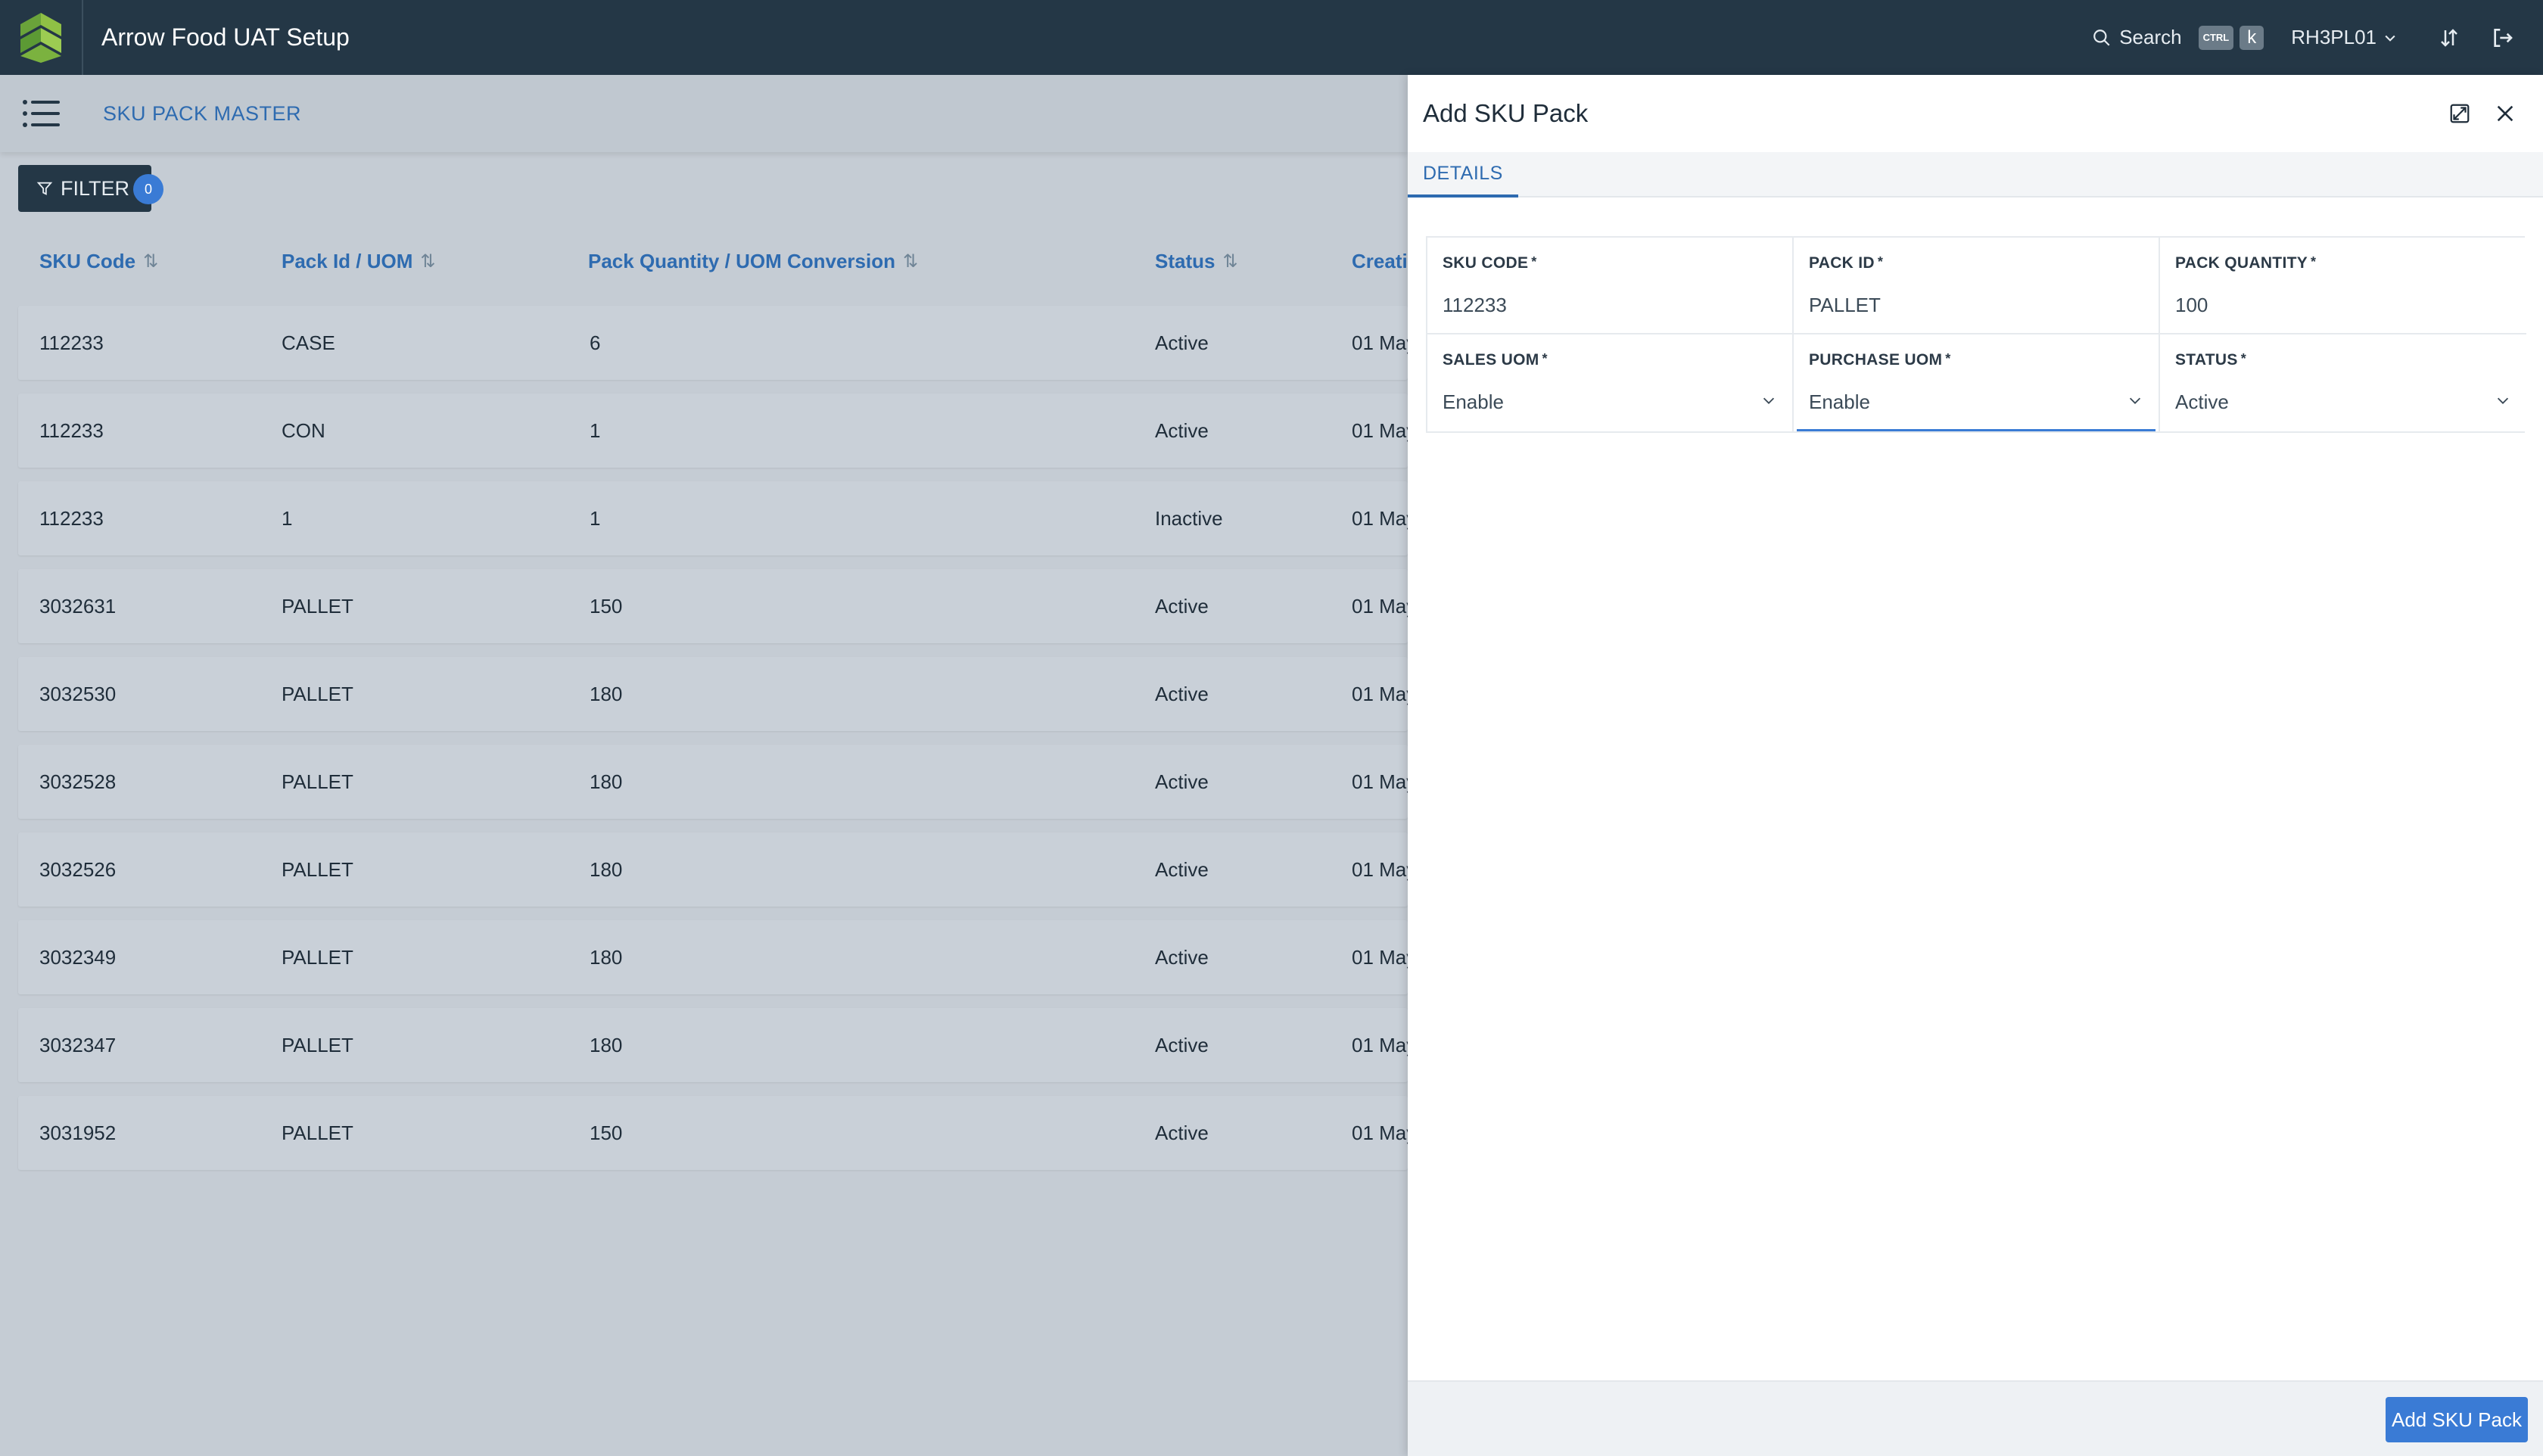 The image size is (2543, 1456). What do you see at coordinates (1196, 261) in the screenshot?
I see `column-header-status: Status ⇅` at bounding box center [1196, 261].